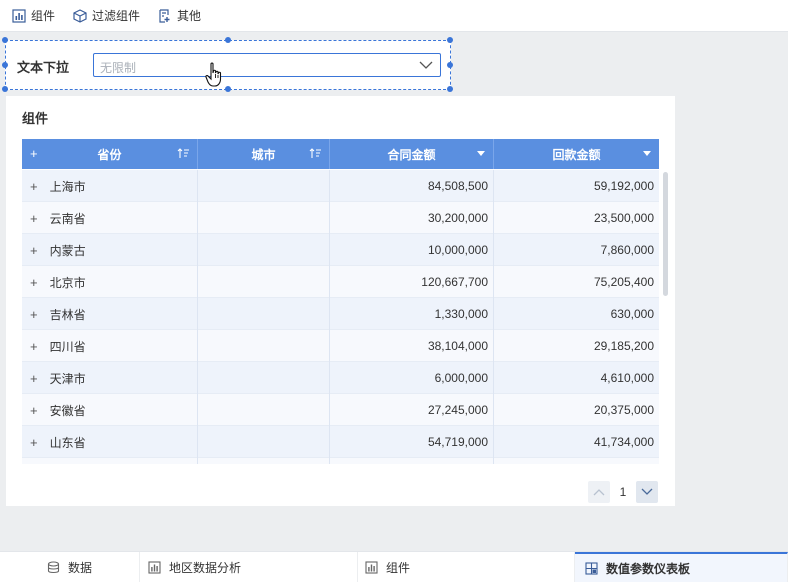 The height and width of the screenshot is (582, 788). Describe the element at coordinates (648, 568) in the screenshot. I see `tab-label: 数值参数仪表板` at that location.